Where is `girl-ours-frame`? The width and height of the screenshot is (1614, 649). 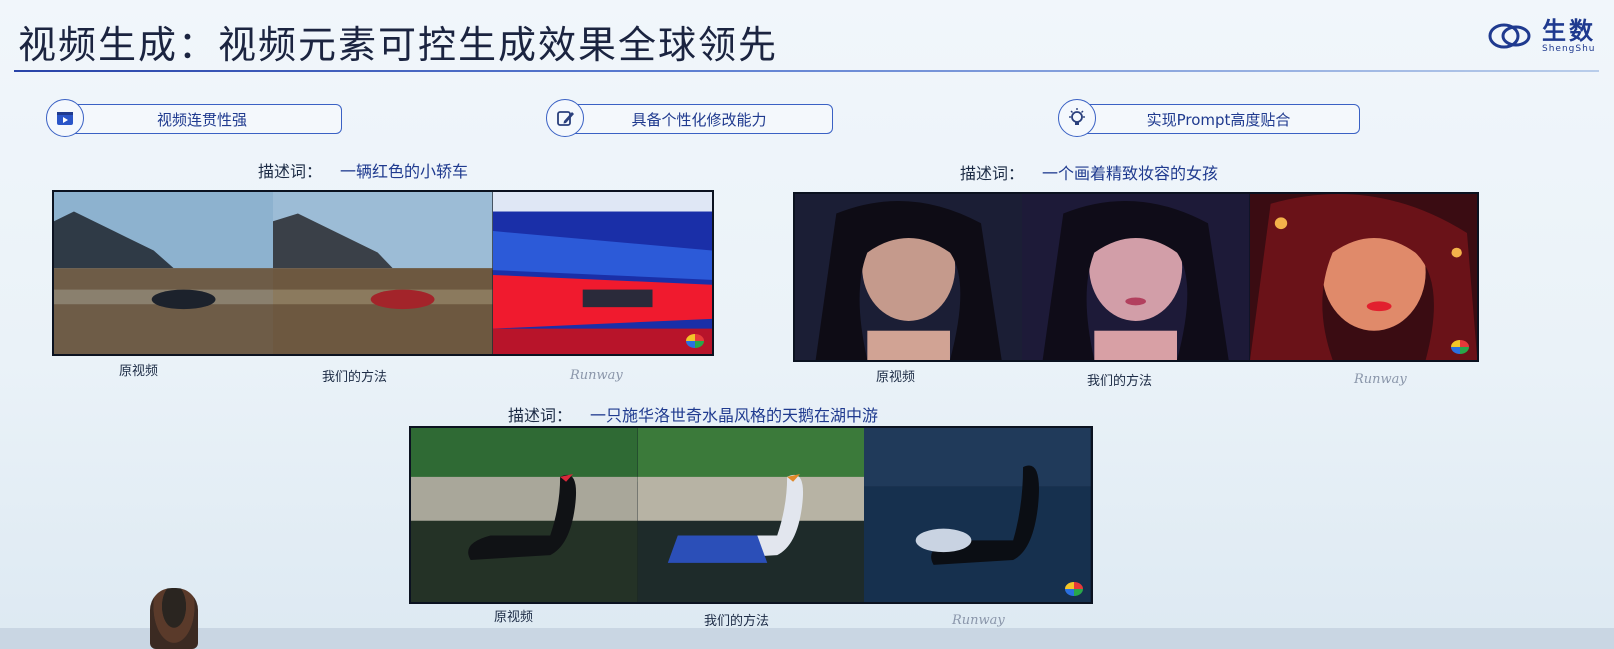 girl-ours-frame is located at coordinates (1136, 277).